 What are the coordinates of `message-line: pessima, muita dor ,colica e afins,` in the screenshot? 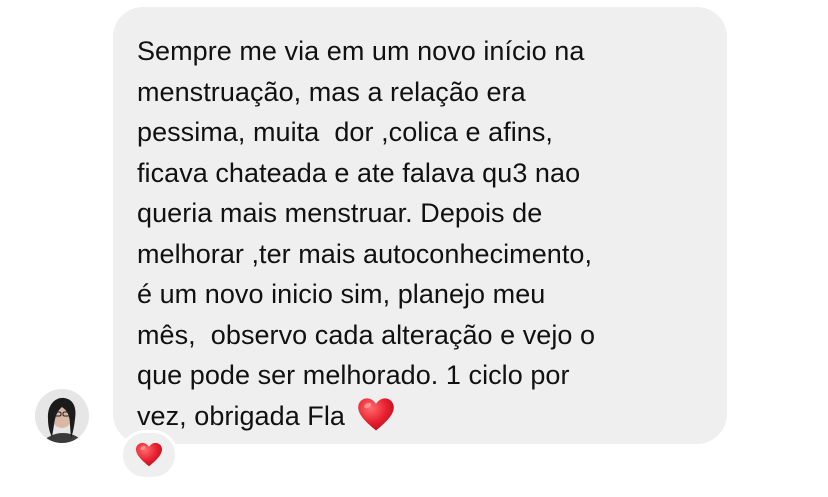 It's located at (345, 132).